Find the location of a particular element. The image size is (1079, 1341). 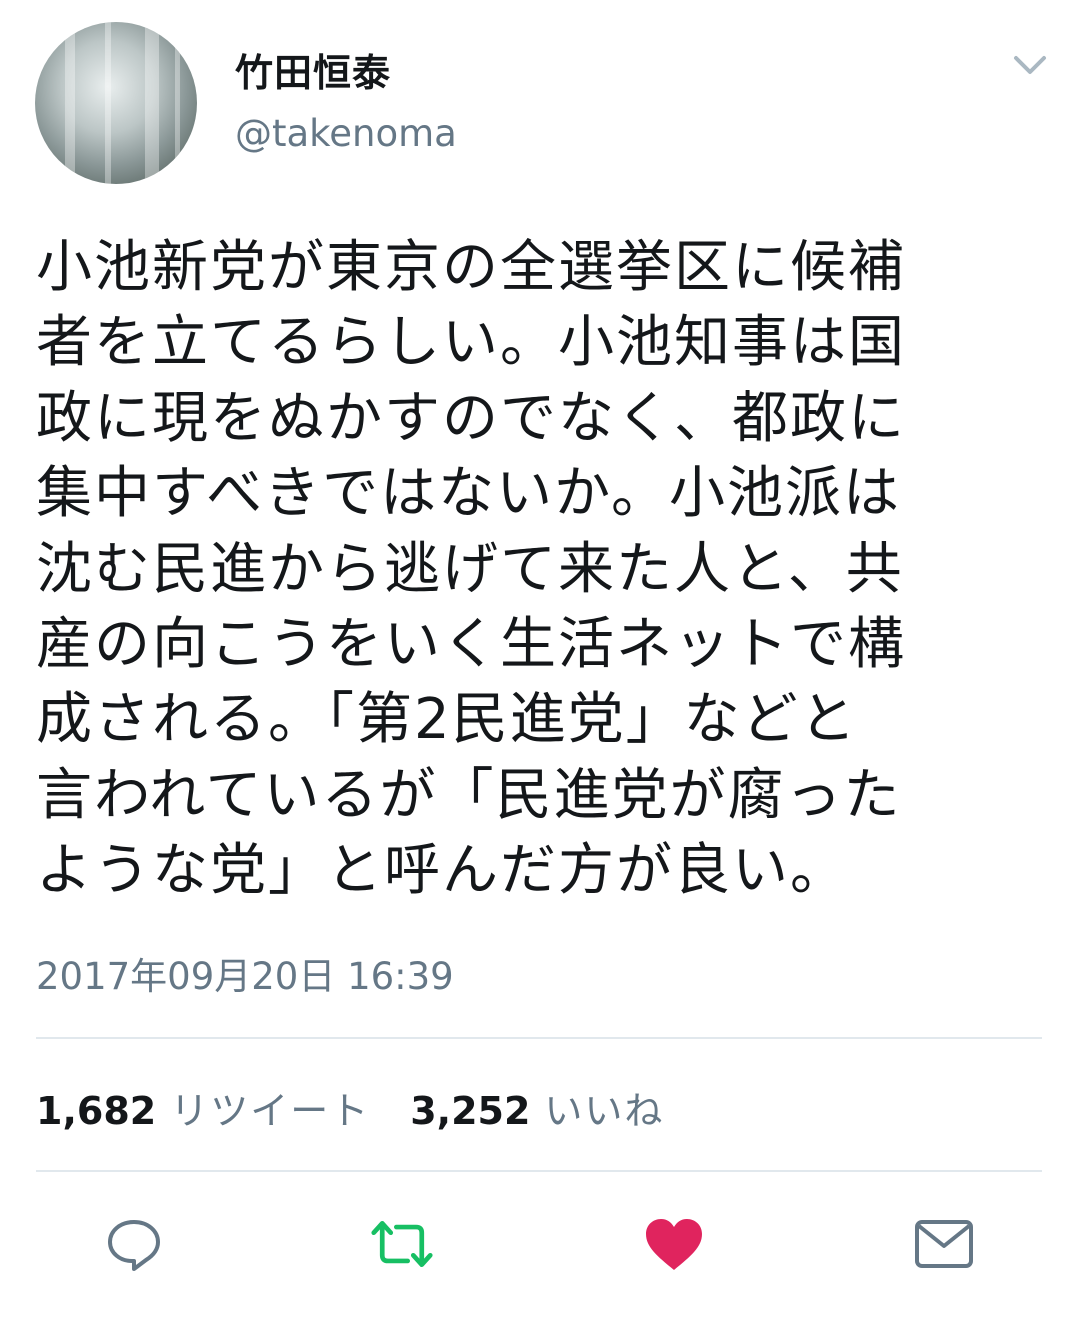

reply-button is located at coordinates (134, 1244).